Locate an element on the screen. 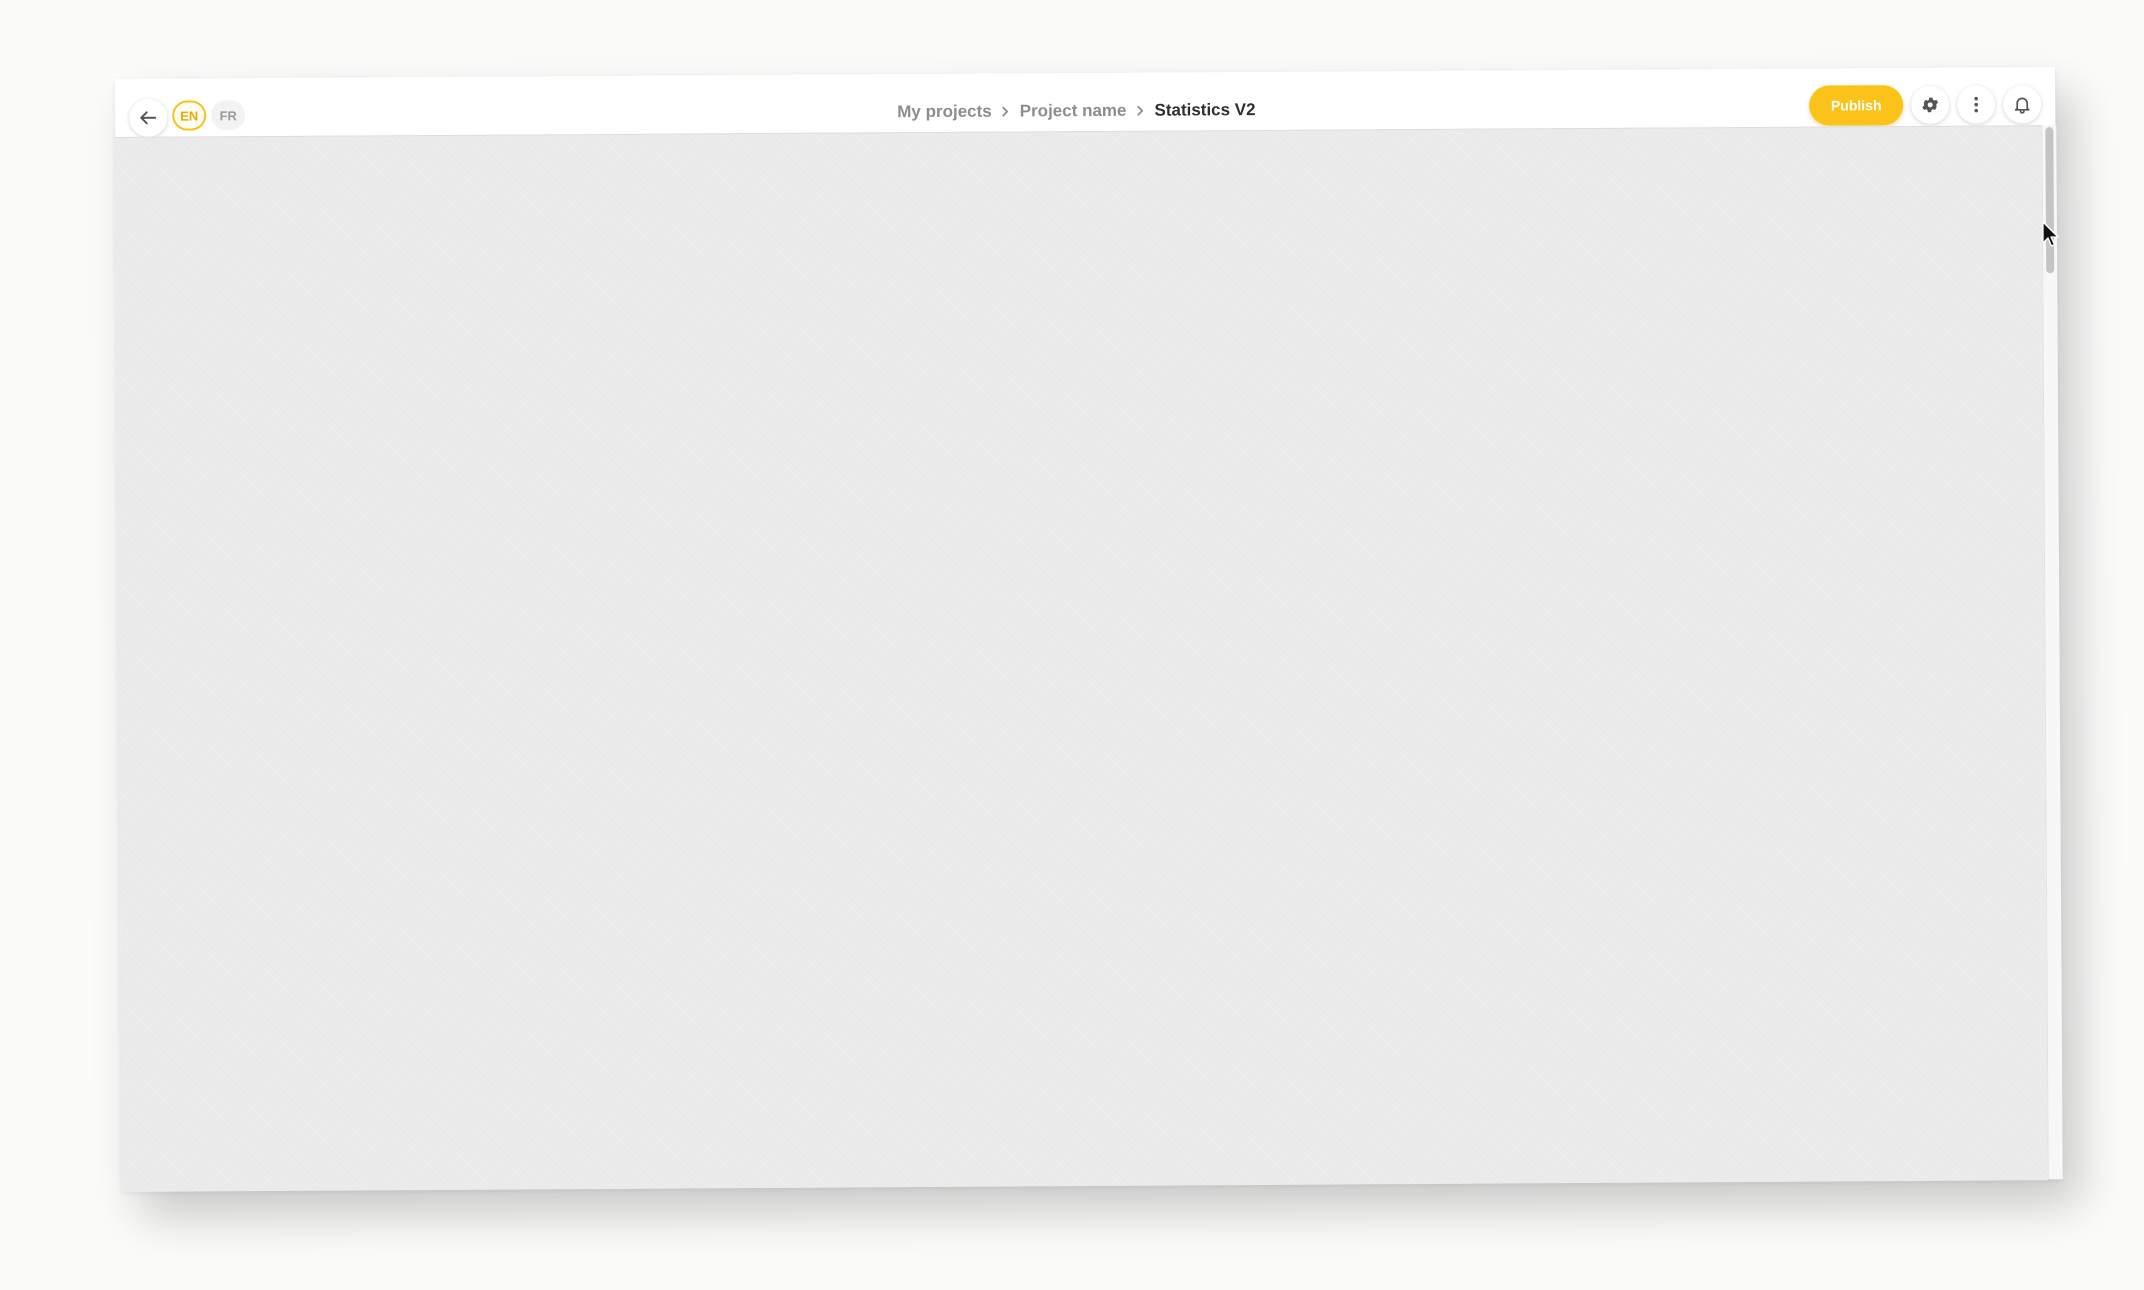 This screenshot has width=2144, height=1290. breadcrumb: My projects Project name Statistics V2 is located at coordinates (1076, 111).